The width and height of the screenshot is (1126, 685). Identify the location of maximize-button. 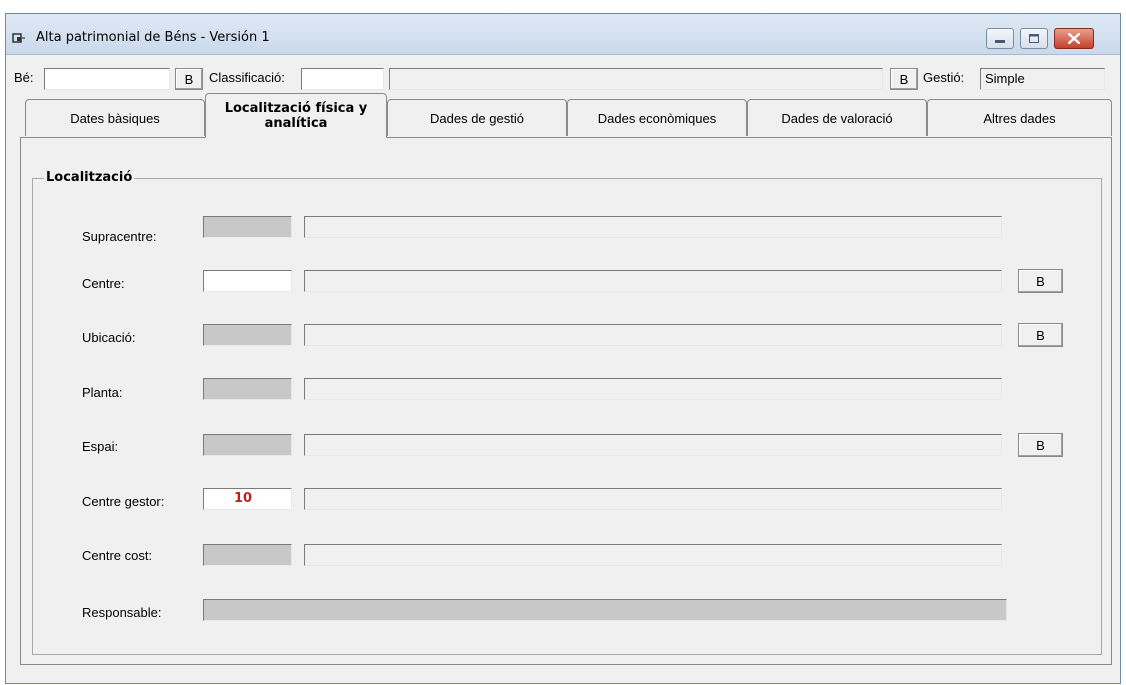
(1034, 38).